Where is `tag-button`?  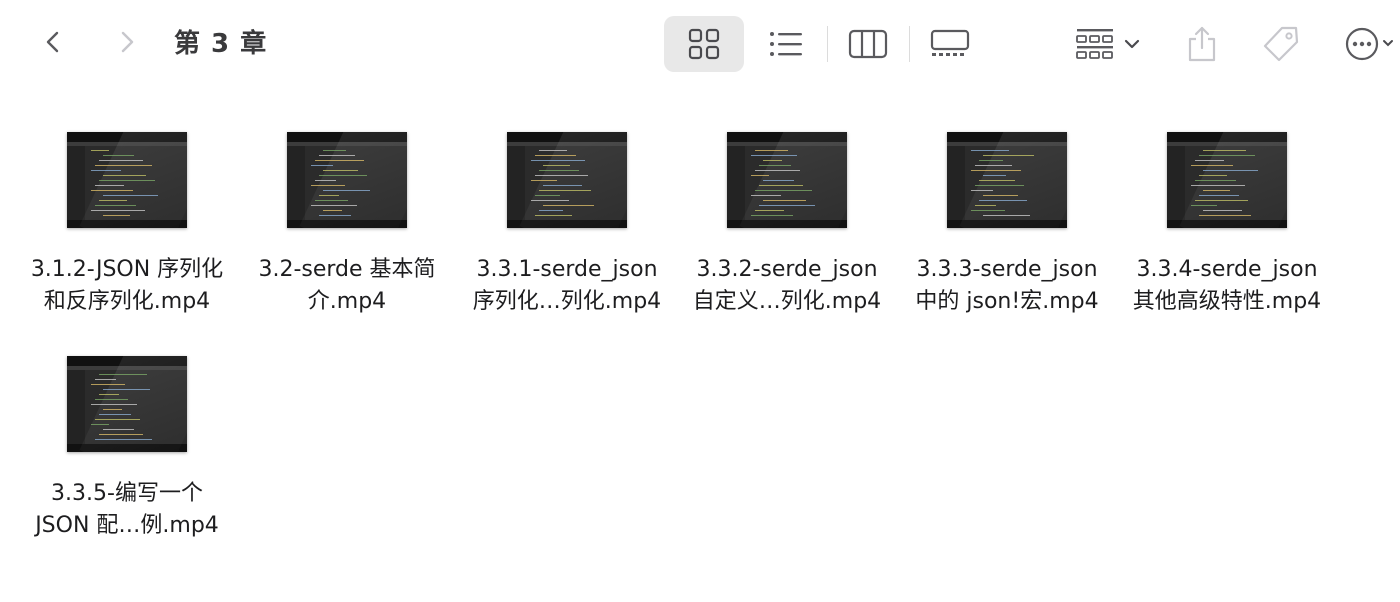 tag-button is located at coordinates (1281, 44).